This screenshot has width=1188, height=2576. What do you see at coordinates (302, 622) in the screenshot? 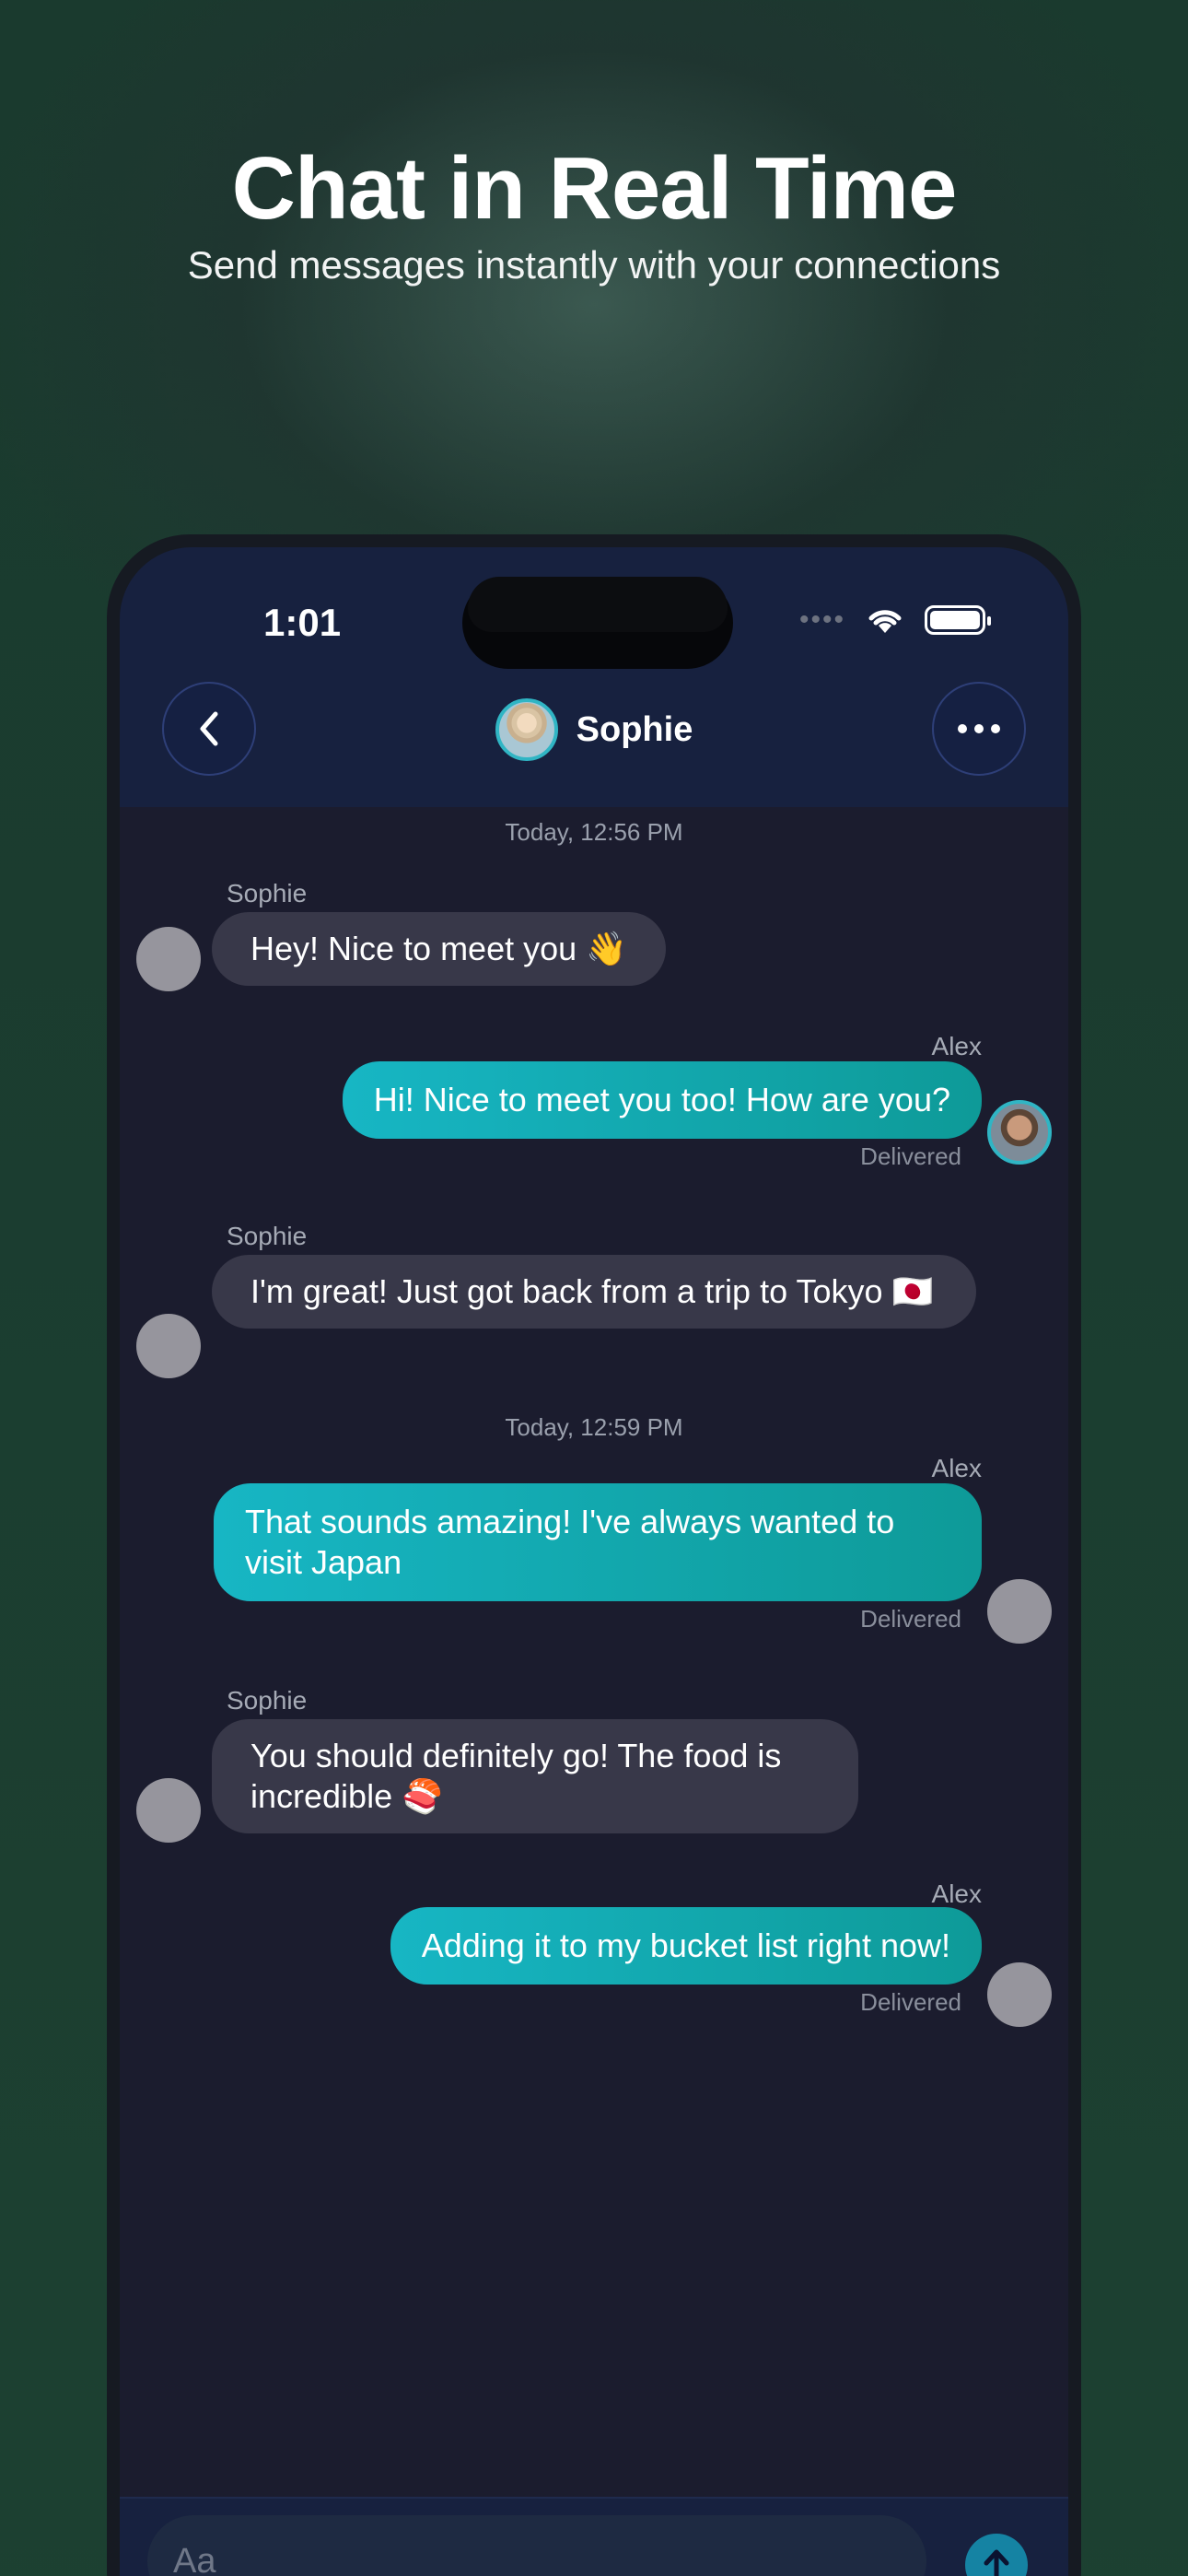
I see `status-time: 1:01` at bounding box center [302, 622].